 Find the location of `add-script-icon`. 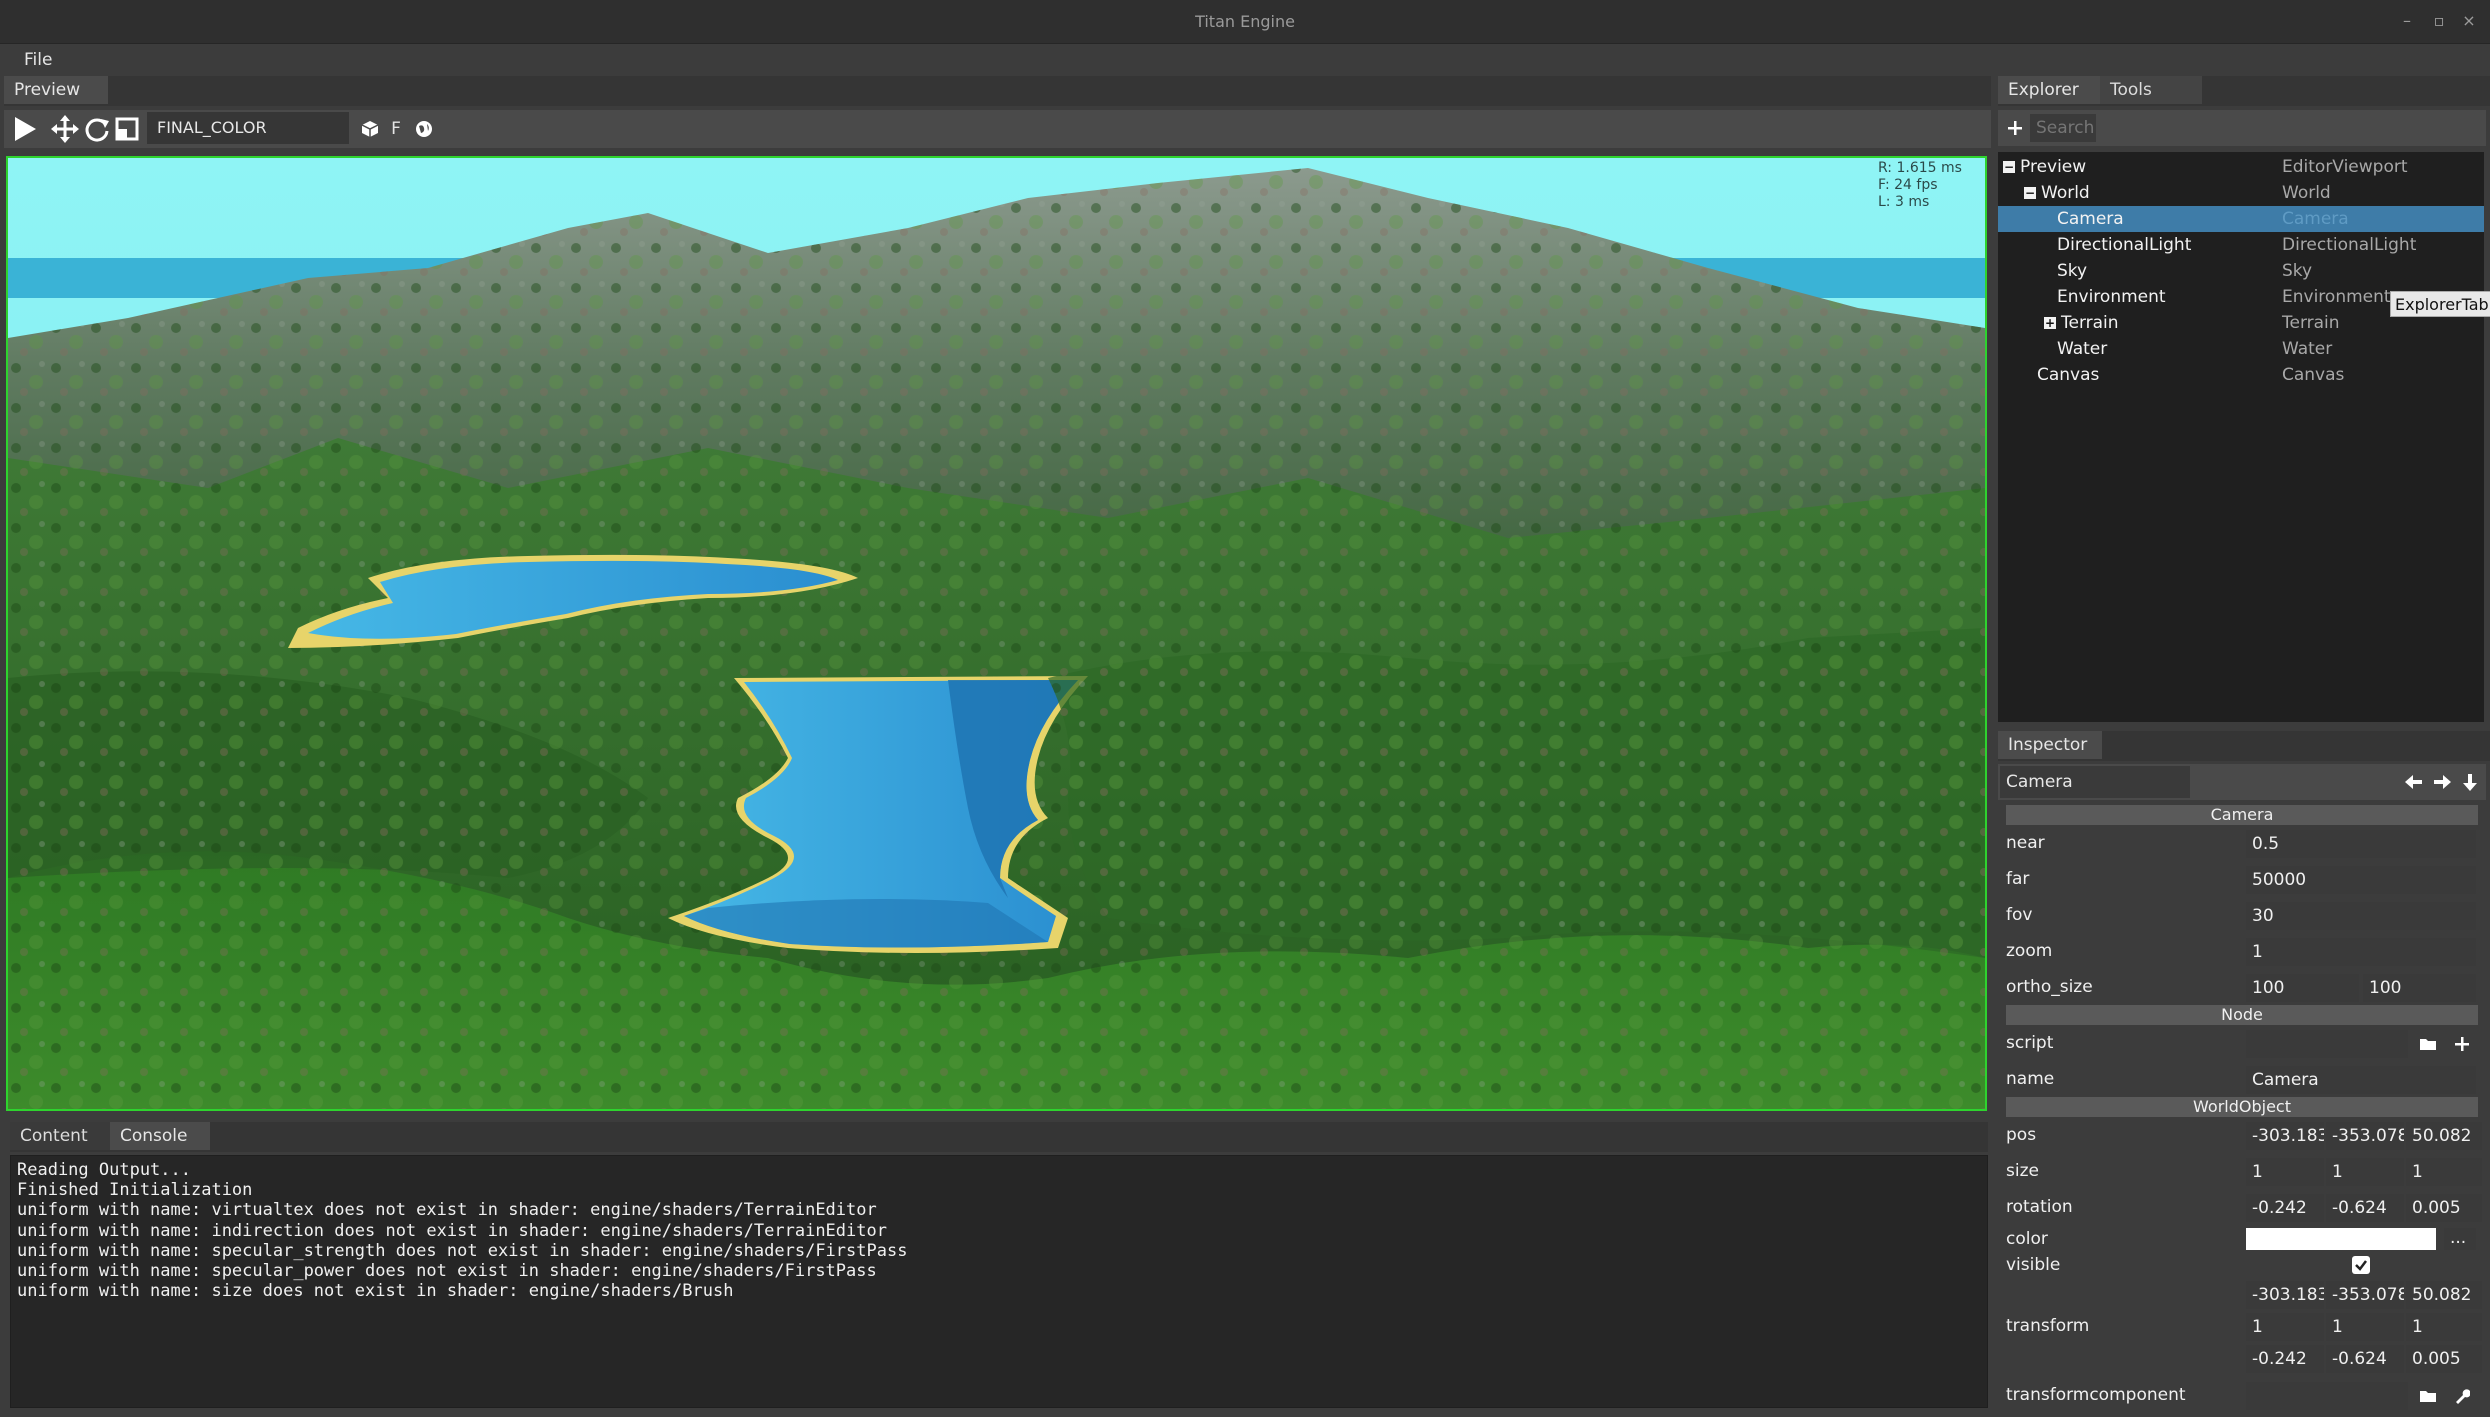

add-script-icon is located at coordinates (2462, 1044).